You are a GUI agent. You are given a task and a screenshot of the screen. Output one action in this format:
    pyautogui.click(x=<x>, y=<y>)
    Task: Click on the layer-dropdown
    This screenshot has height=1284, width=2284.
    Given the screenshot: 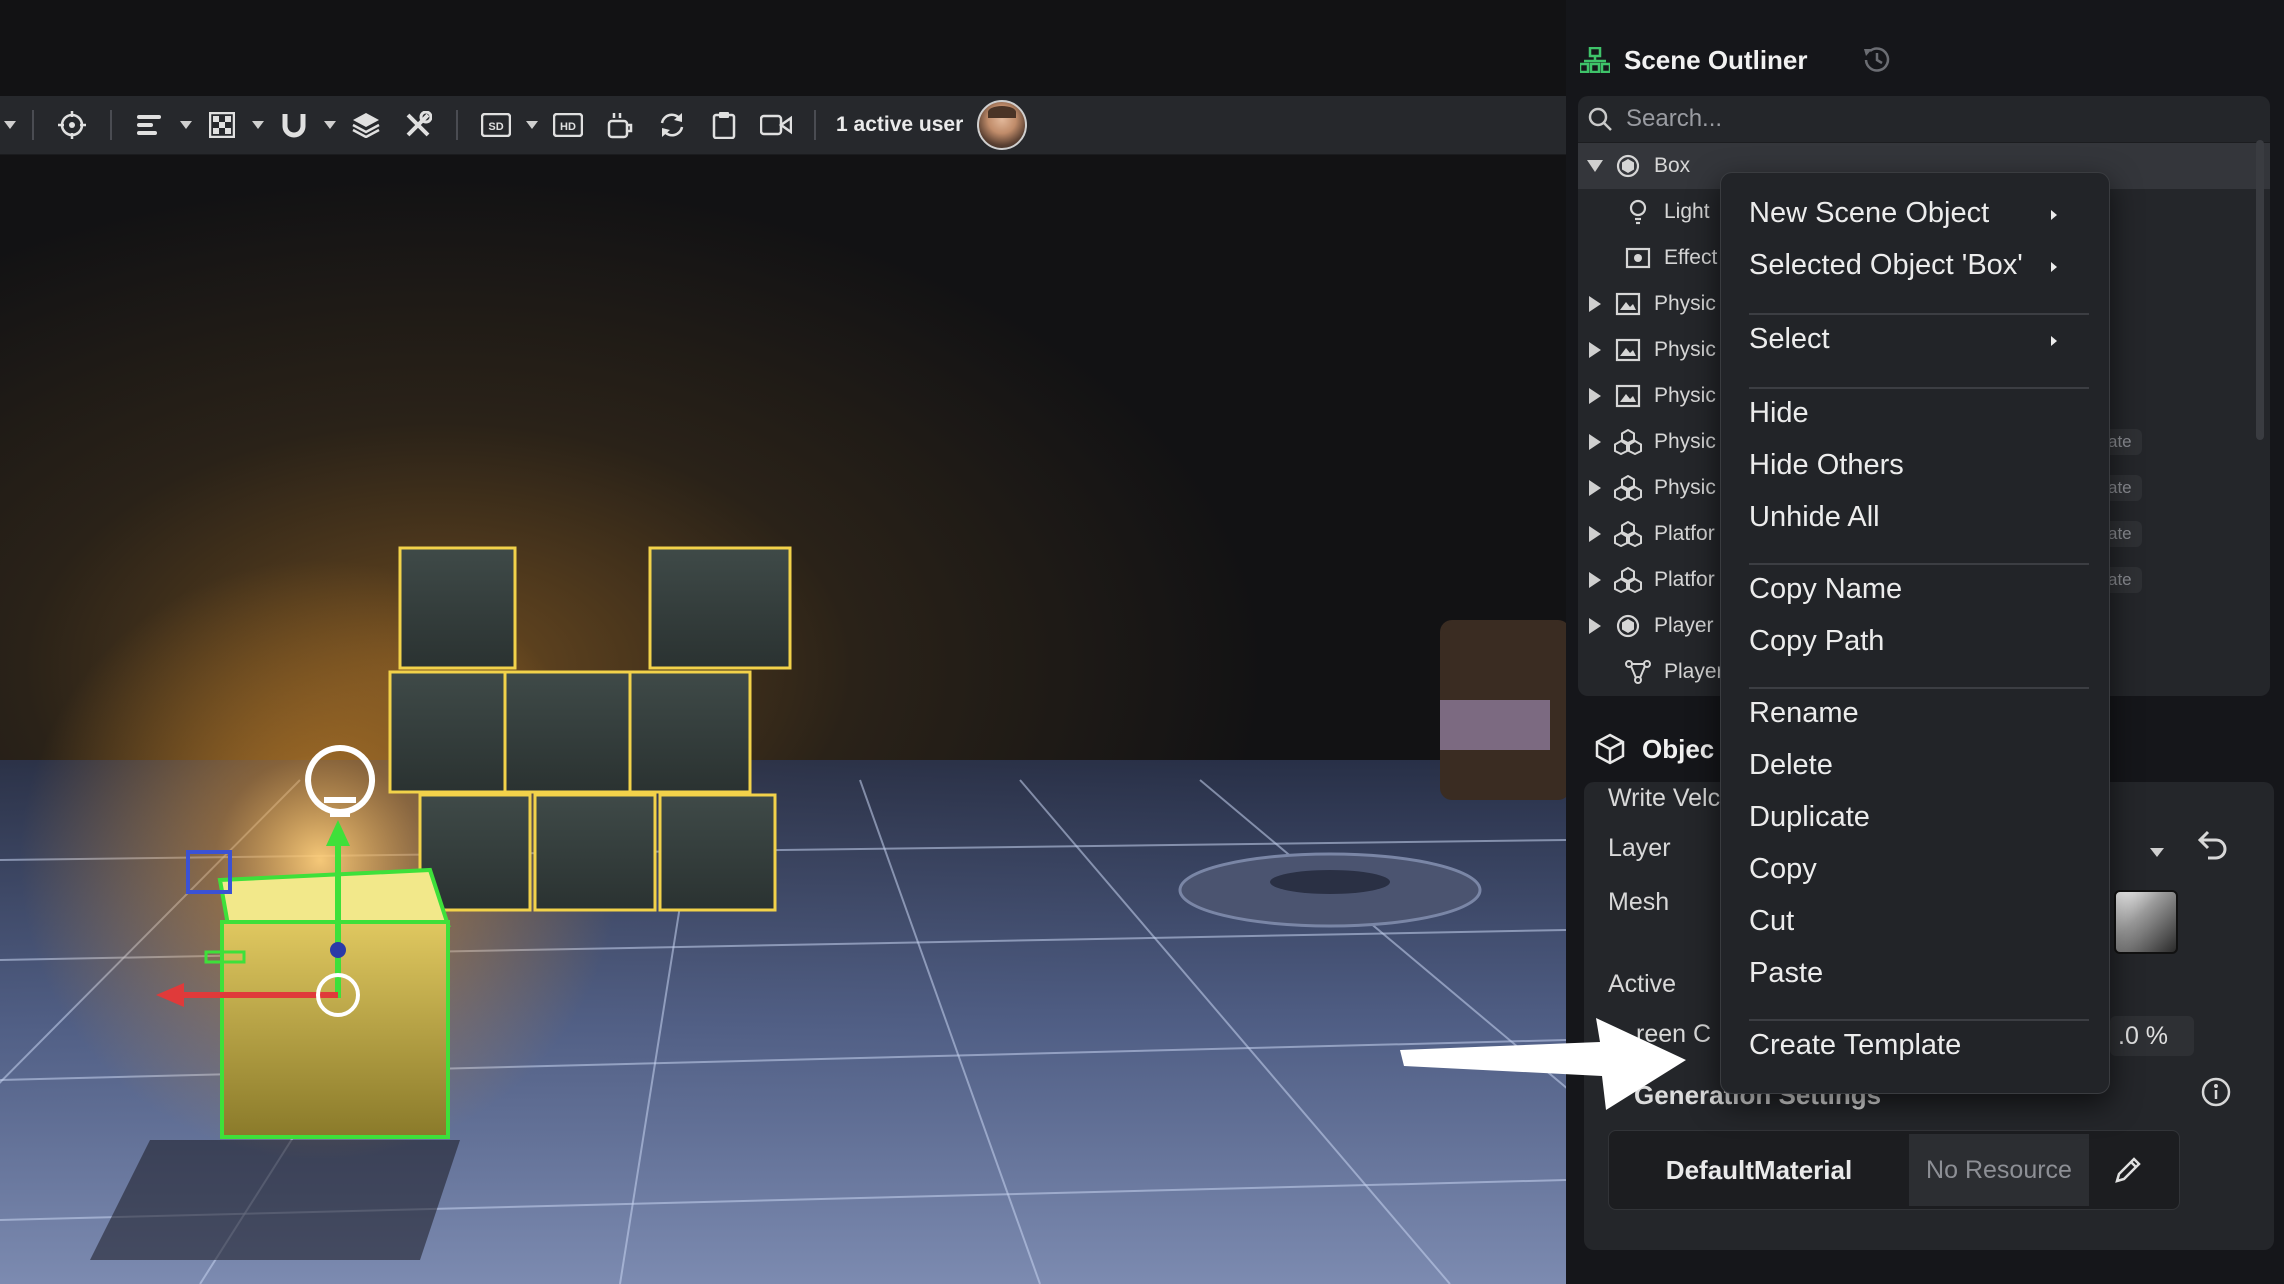 What is the action you would take?
    pyautogui.click(x=2157, y=853)
    